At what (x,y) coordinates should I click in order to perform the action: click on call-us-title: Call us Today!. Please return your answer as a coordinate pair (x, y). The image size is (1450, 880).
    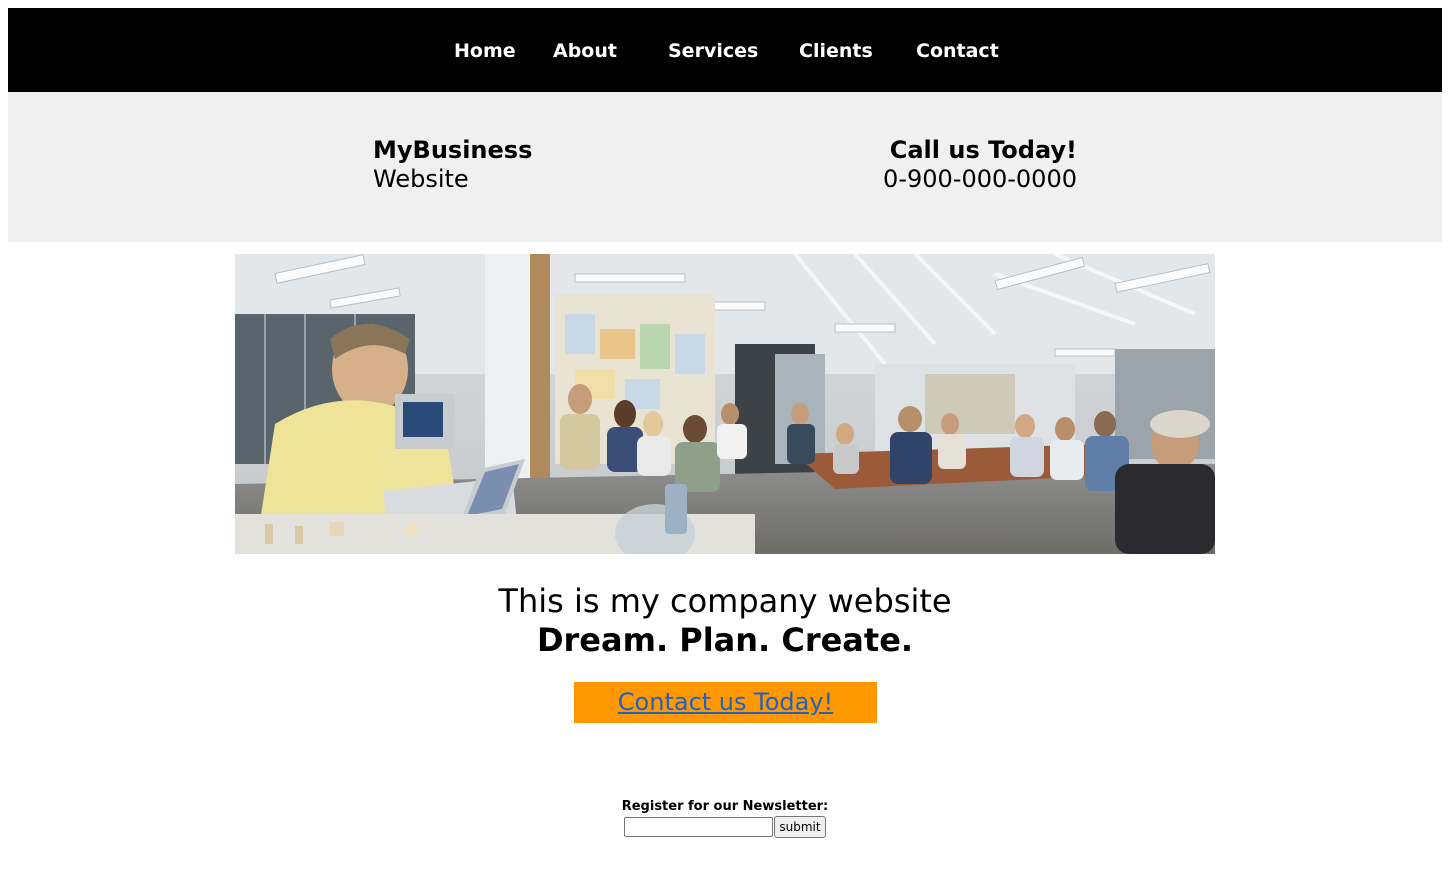
    Looking at the image, I should click on (983, 150).